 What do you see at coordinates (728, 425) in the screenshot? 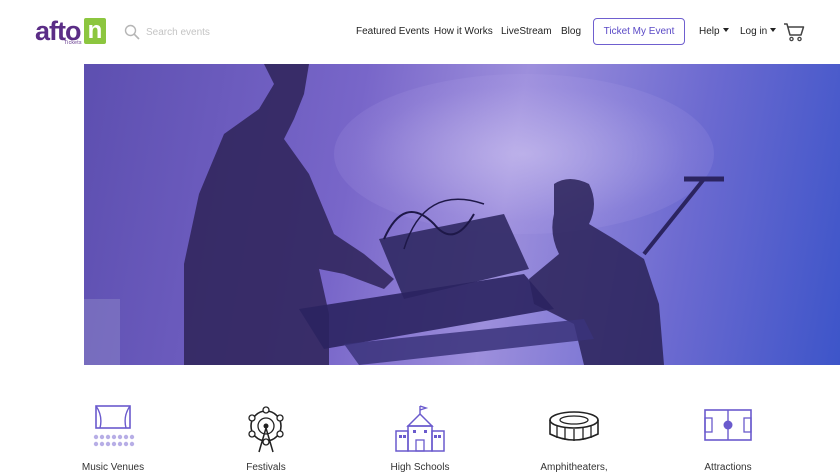
I see `field-icon` at bounding box center [728, 425].